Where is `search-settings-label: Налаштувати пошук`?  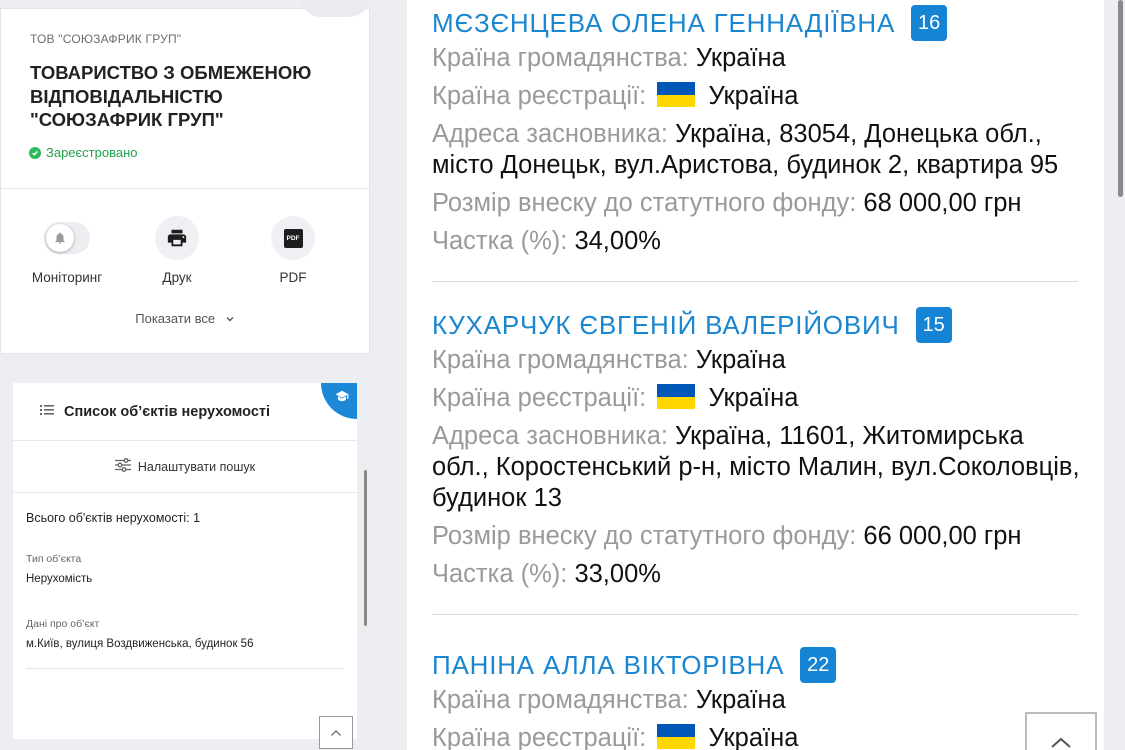 search-settings-label: Налаштувати пошук is located at coordinates (196, 466).